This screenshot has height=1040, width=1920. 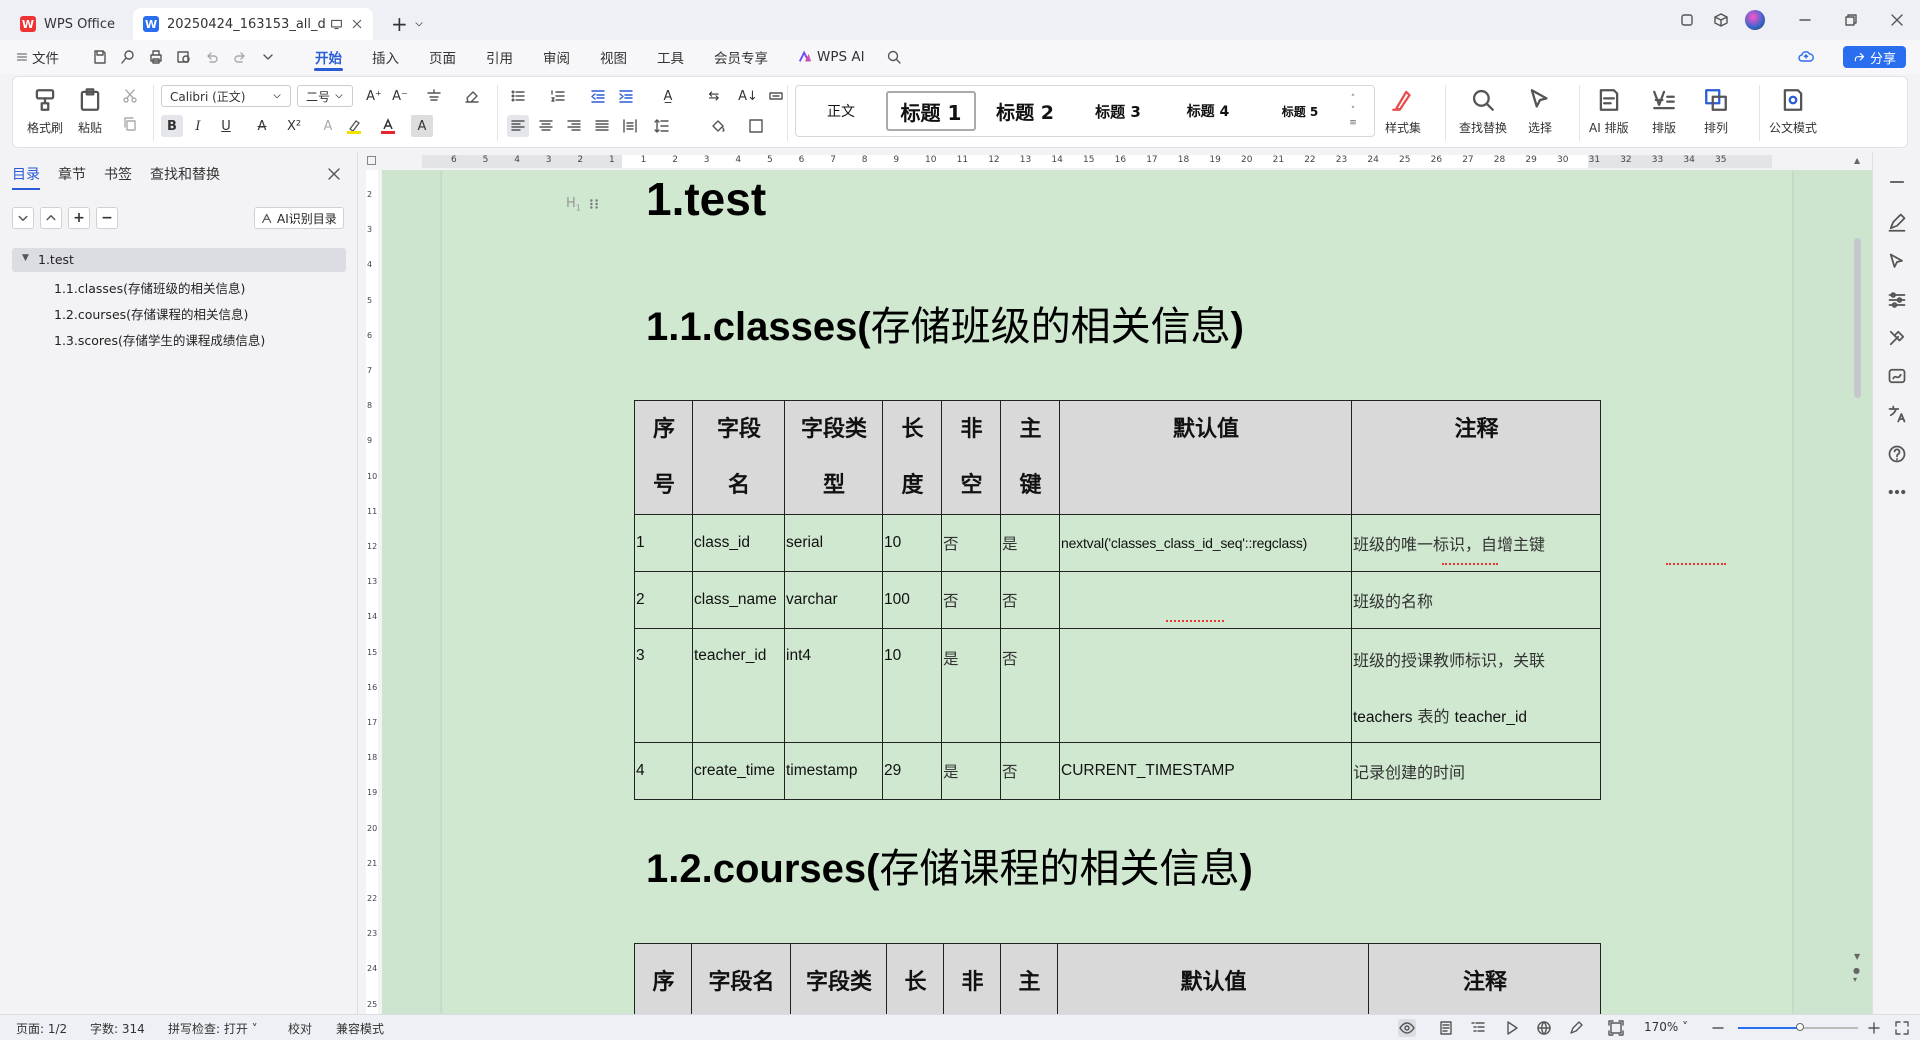 I want to click on quick-access-more, so click(x=268, y=57).